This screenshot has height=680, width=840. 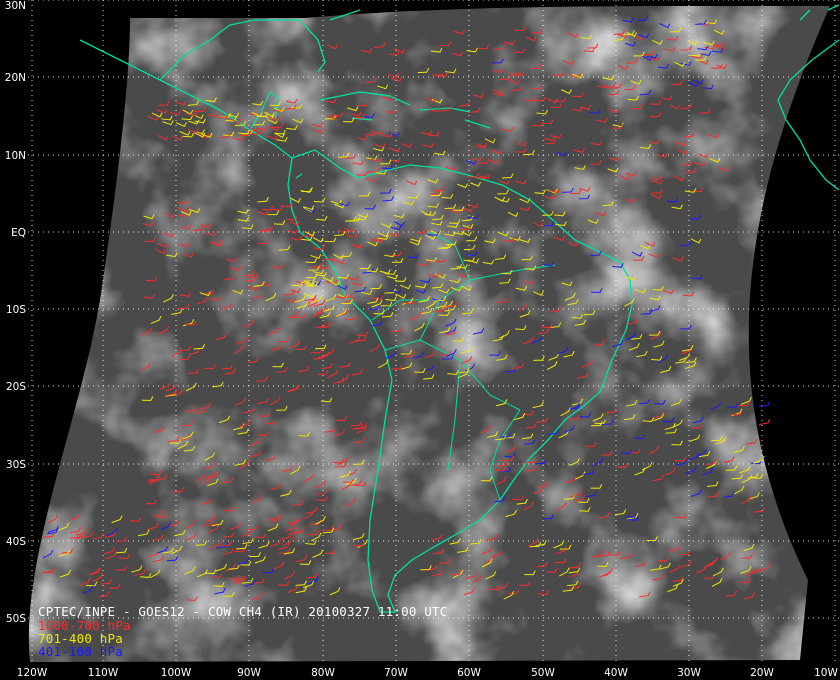 I want to click on longitude-label: 110W, so click(x=103, y=673).